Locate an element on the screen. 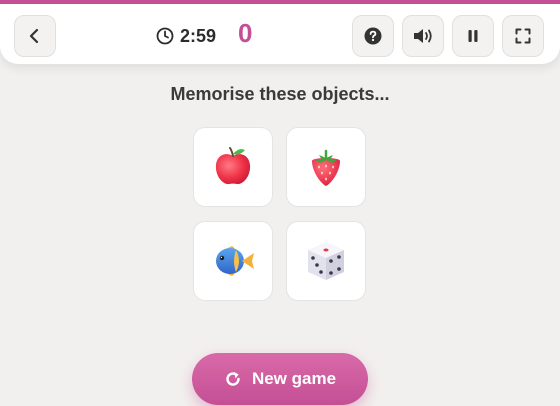 Image resolution: width=560 pixels, height=406 pixels. object-card-strawberry is located at coordinates (326, 167).